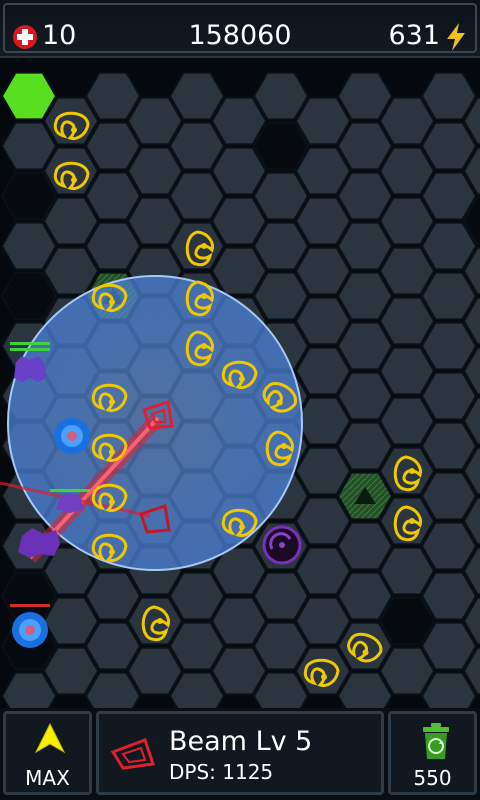 This screenshot has width=480, height=800. Describe the element at coordinates (132, 754) in the screenshot. I see `beam-tower-icon` at that location.